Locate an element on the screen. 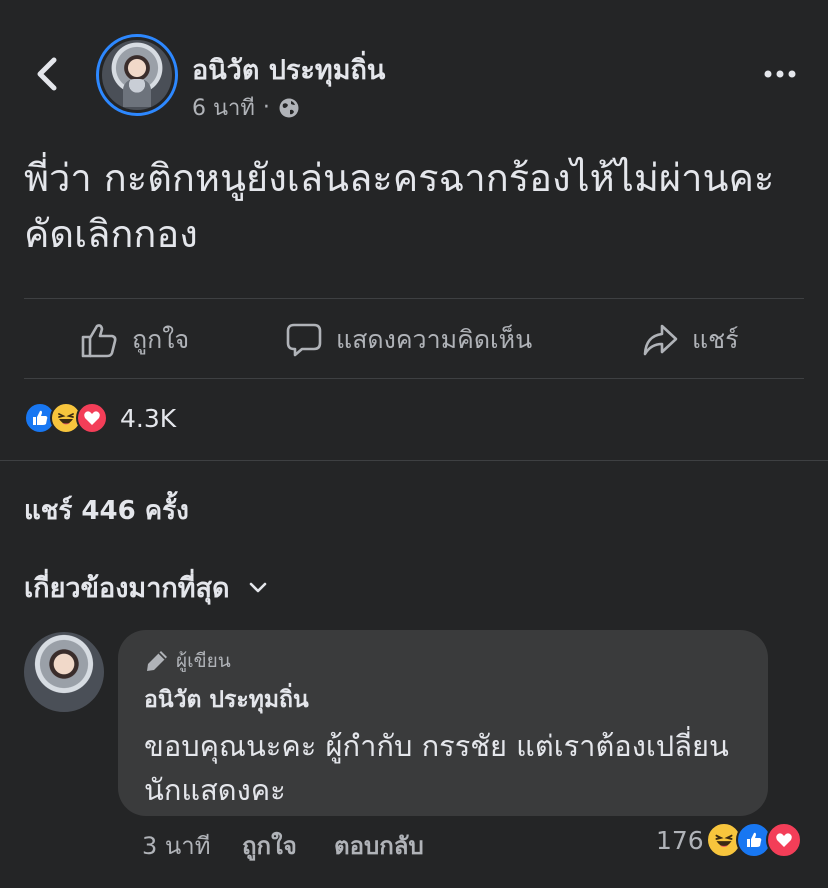  chevron-left-icon is located at coordinates (47, 74).